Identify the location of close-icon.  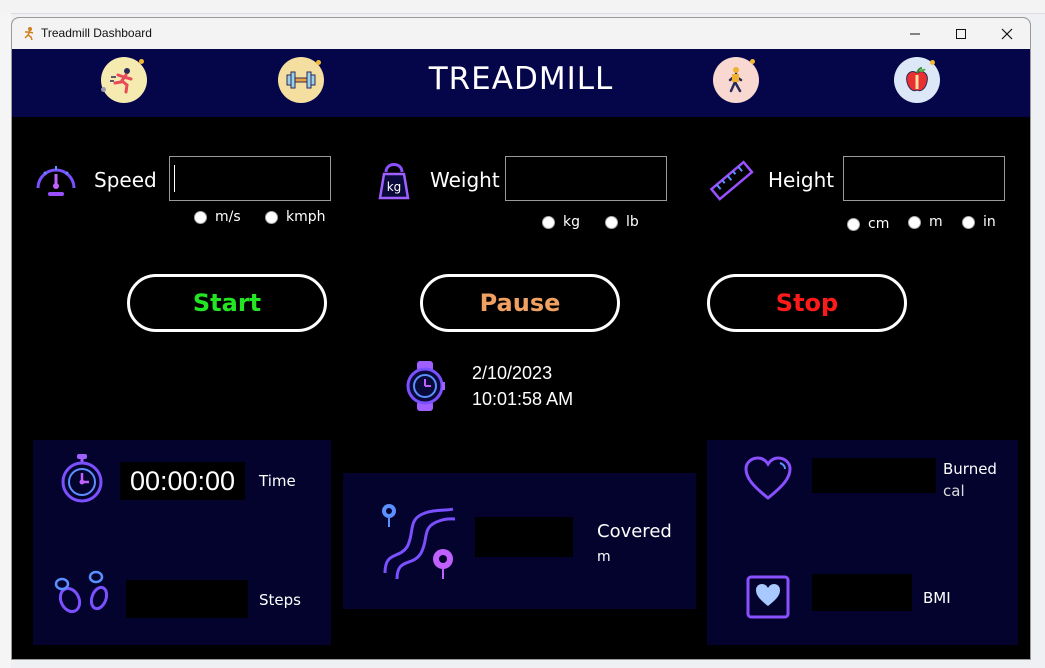
(1007, 33).